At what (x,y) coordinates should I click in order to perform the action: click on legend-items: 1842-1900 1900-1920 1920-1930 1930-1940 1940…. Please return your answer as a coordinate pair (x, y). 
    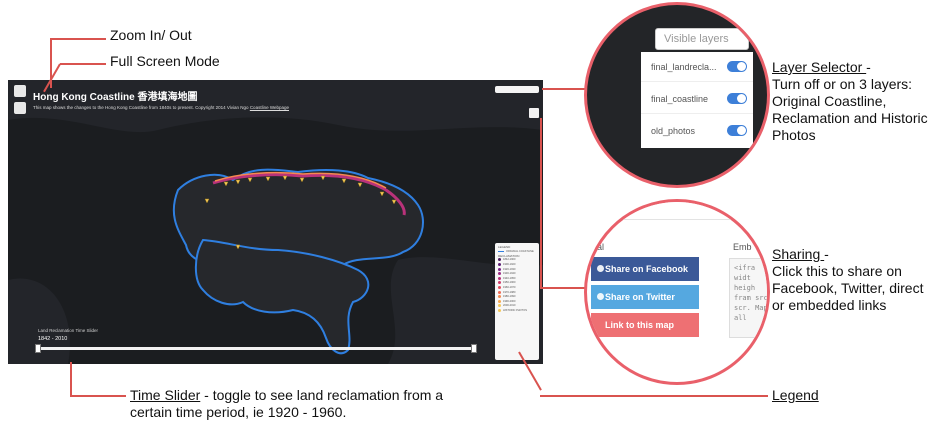
    Looking at the image, I should click on (517, 283).